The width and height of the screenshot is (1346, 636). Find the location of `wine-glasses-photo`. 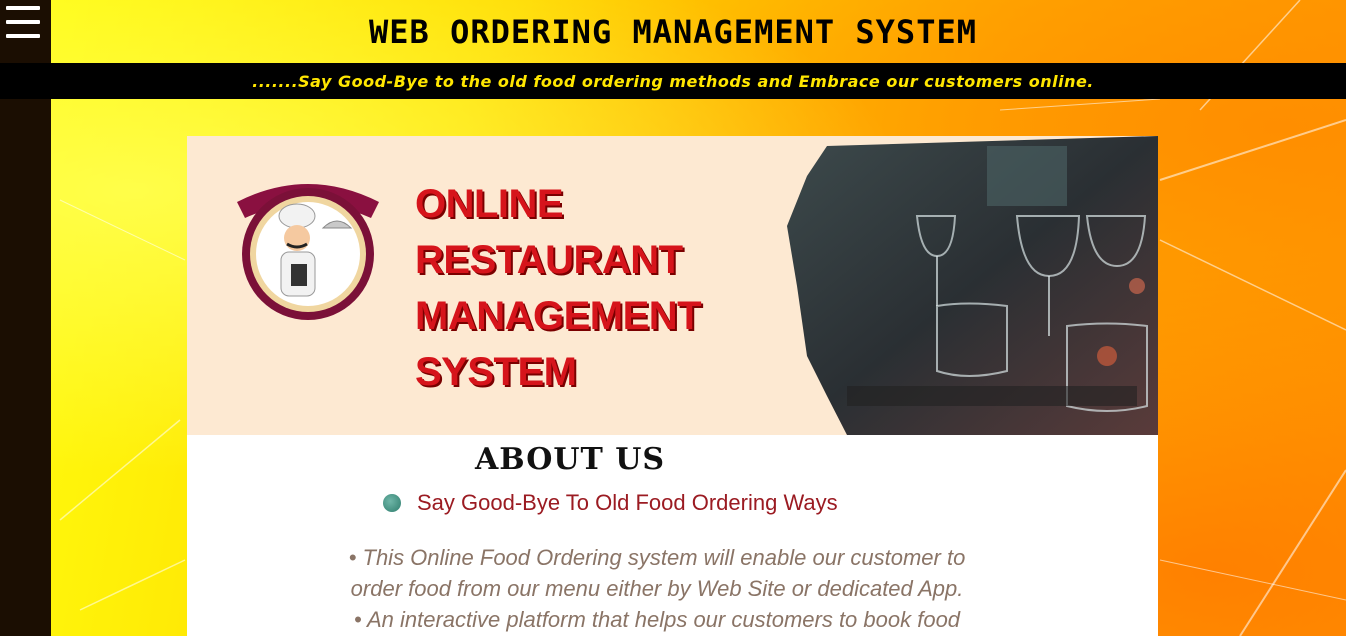

wine-glasses-photo is located at coordinates (972, 285).